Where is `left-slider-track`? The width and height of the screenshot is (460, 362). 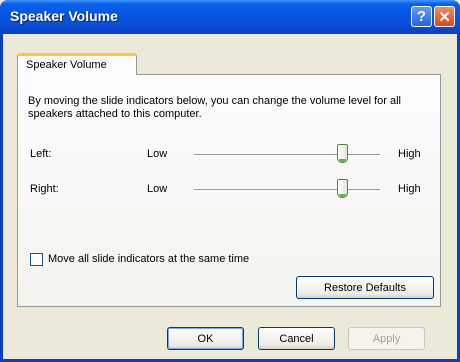
left-slider-track is located at coordinates (287, 155).